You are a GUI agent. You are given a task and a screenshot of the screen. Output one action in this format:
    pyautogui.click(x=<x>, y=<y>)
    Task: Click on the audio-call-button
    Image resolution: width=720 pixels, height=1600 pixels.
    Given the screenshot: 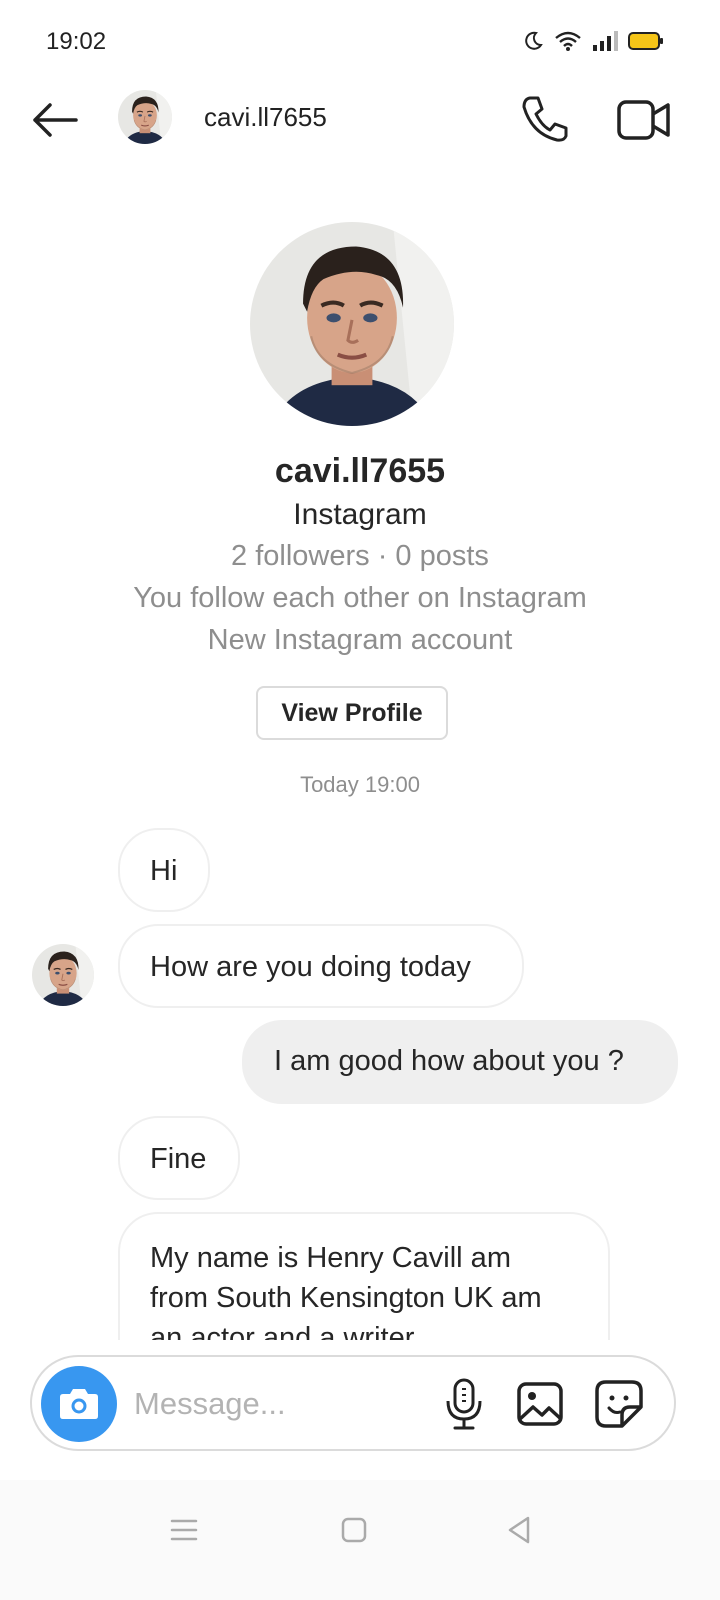 What is the action you would take?
    pyautogui.click(x=545, y=119)
    